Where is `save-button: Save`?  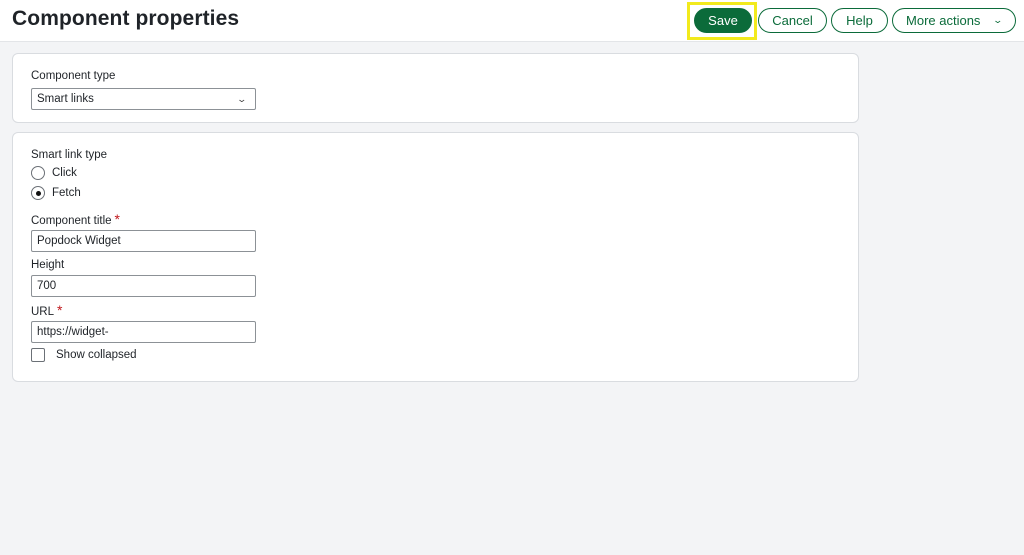
save-button: Save is located at coordinates (723, 20).